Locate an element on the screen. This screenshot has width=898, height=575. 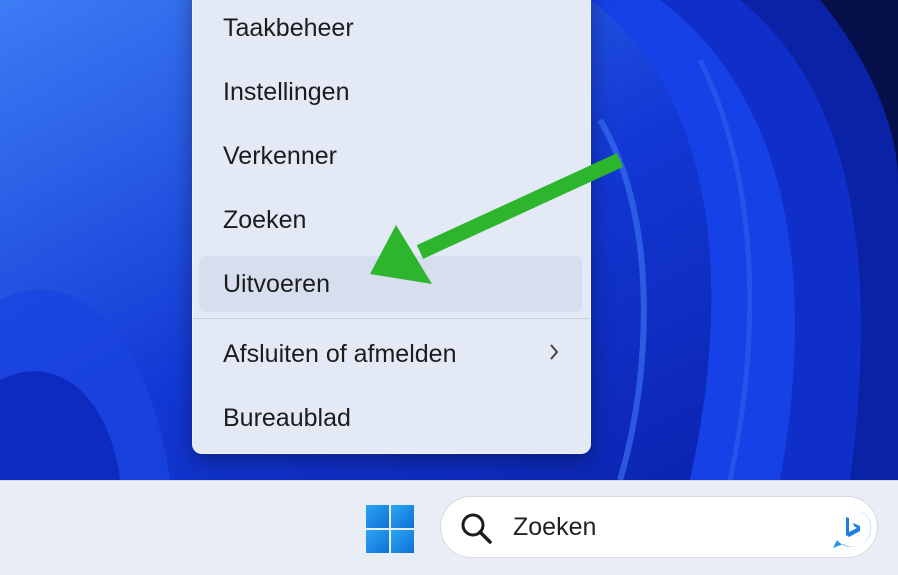
menu-item-label: Verkenner is located at coordinates (280, 155).